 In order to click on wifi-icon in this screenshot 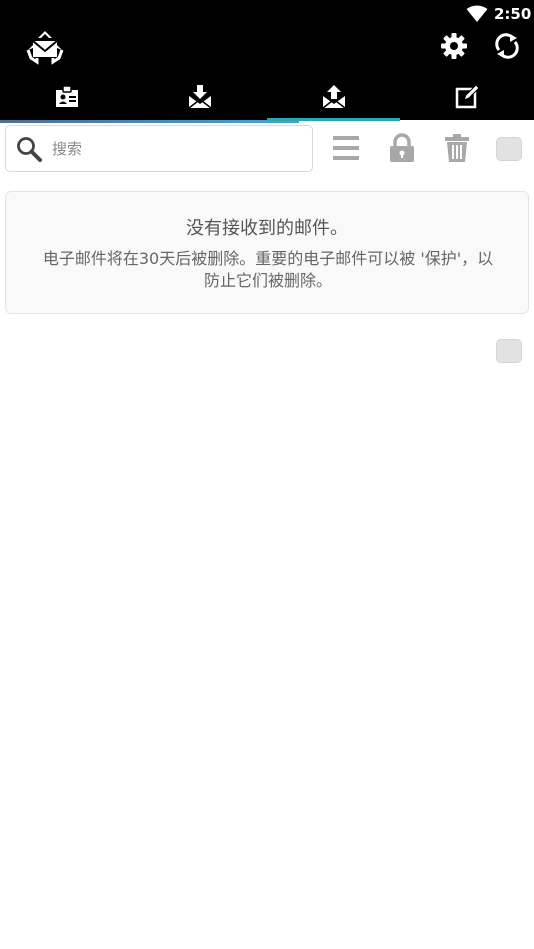, I will do `click(477, 13)`.